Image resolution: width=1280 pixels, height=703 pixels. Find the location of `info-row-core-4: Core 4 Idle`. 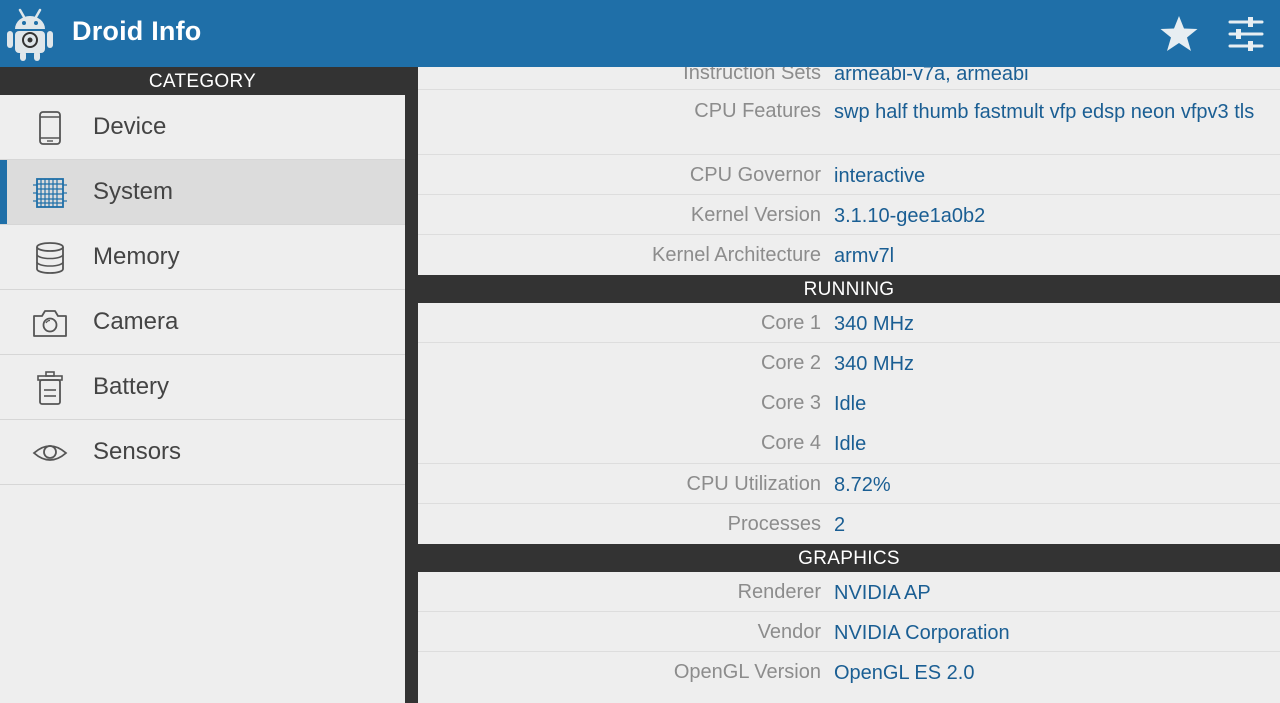

info-row-core-4: Core 4 Idle is located at coordinates (849, 443).